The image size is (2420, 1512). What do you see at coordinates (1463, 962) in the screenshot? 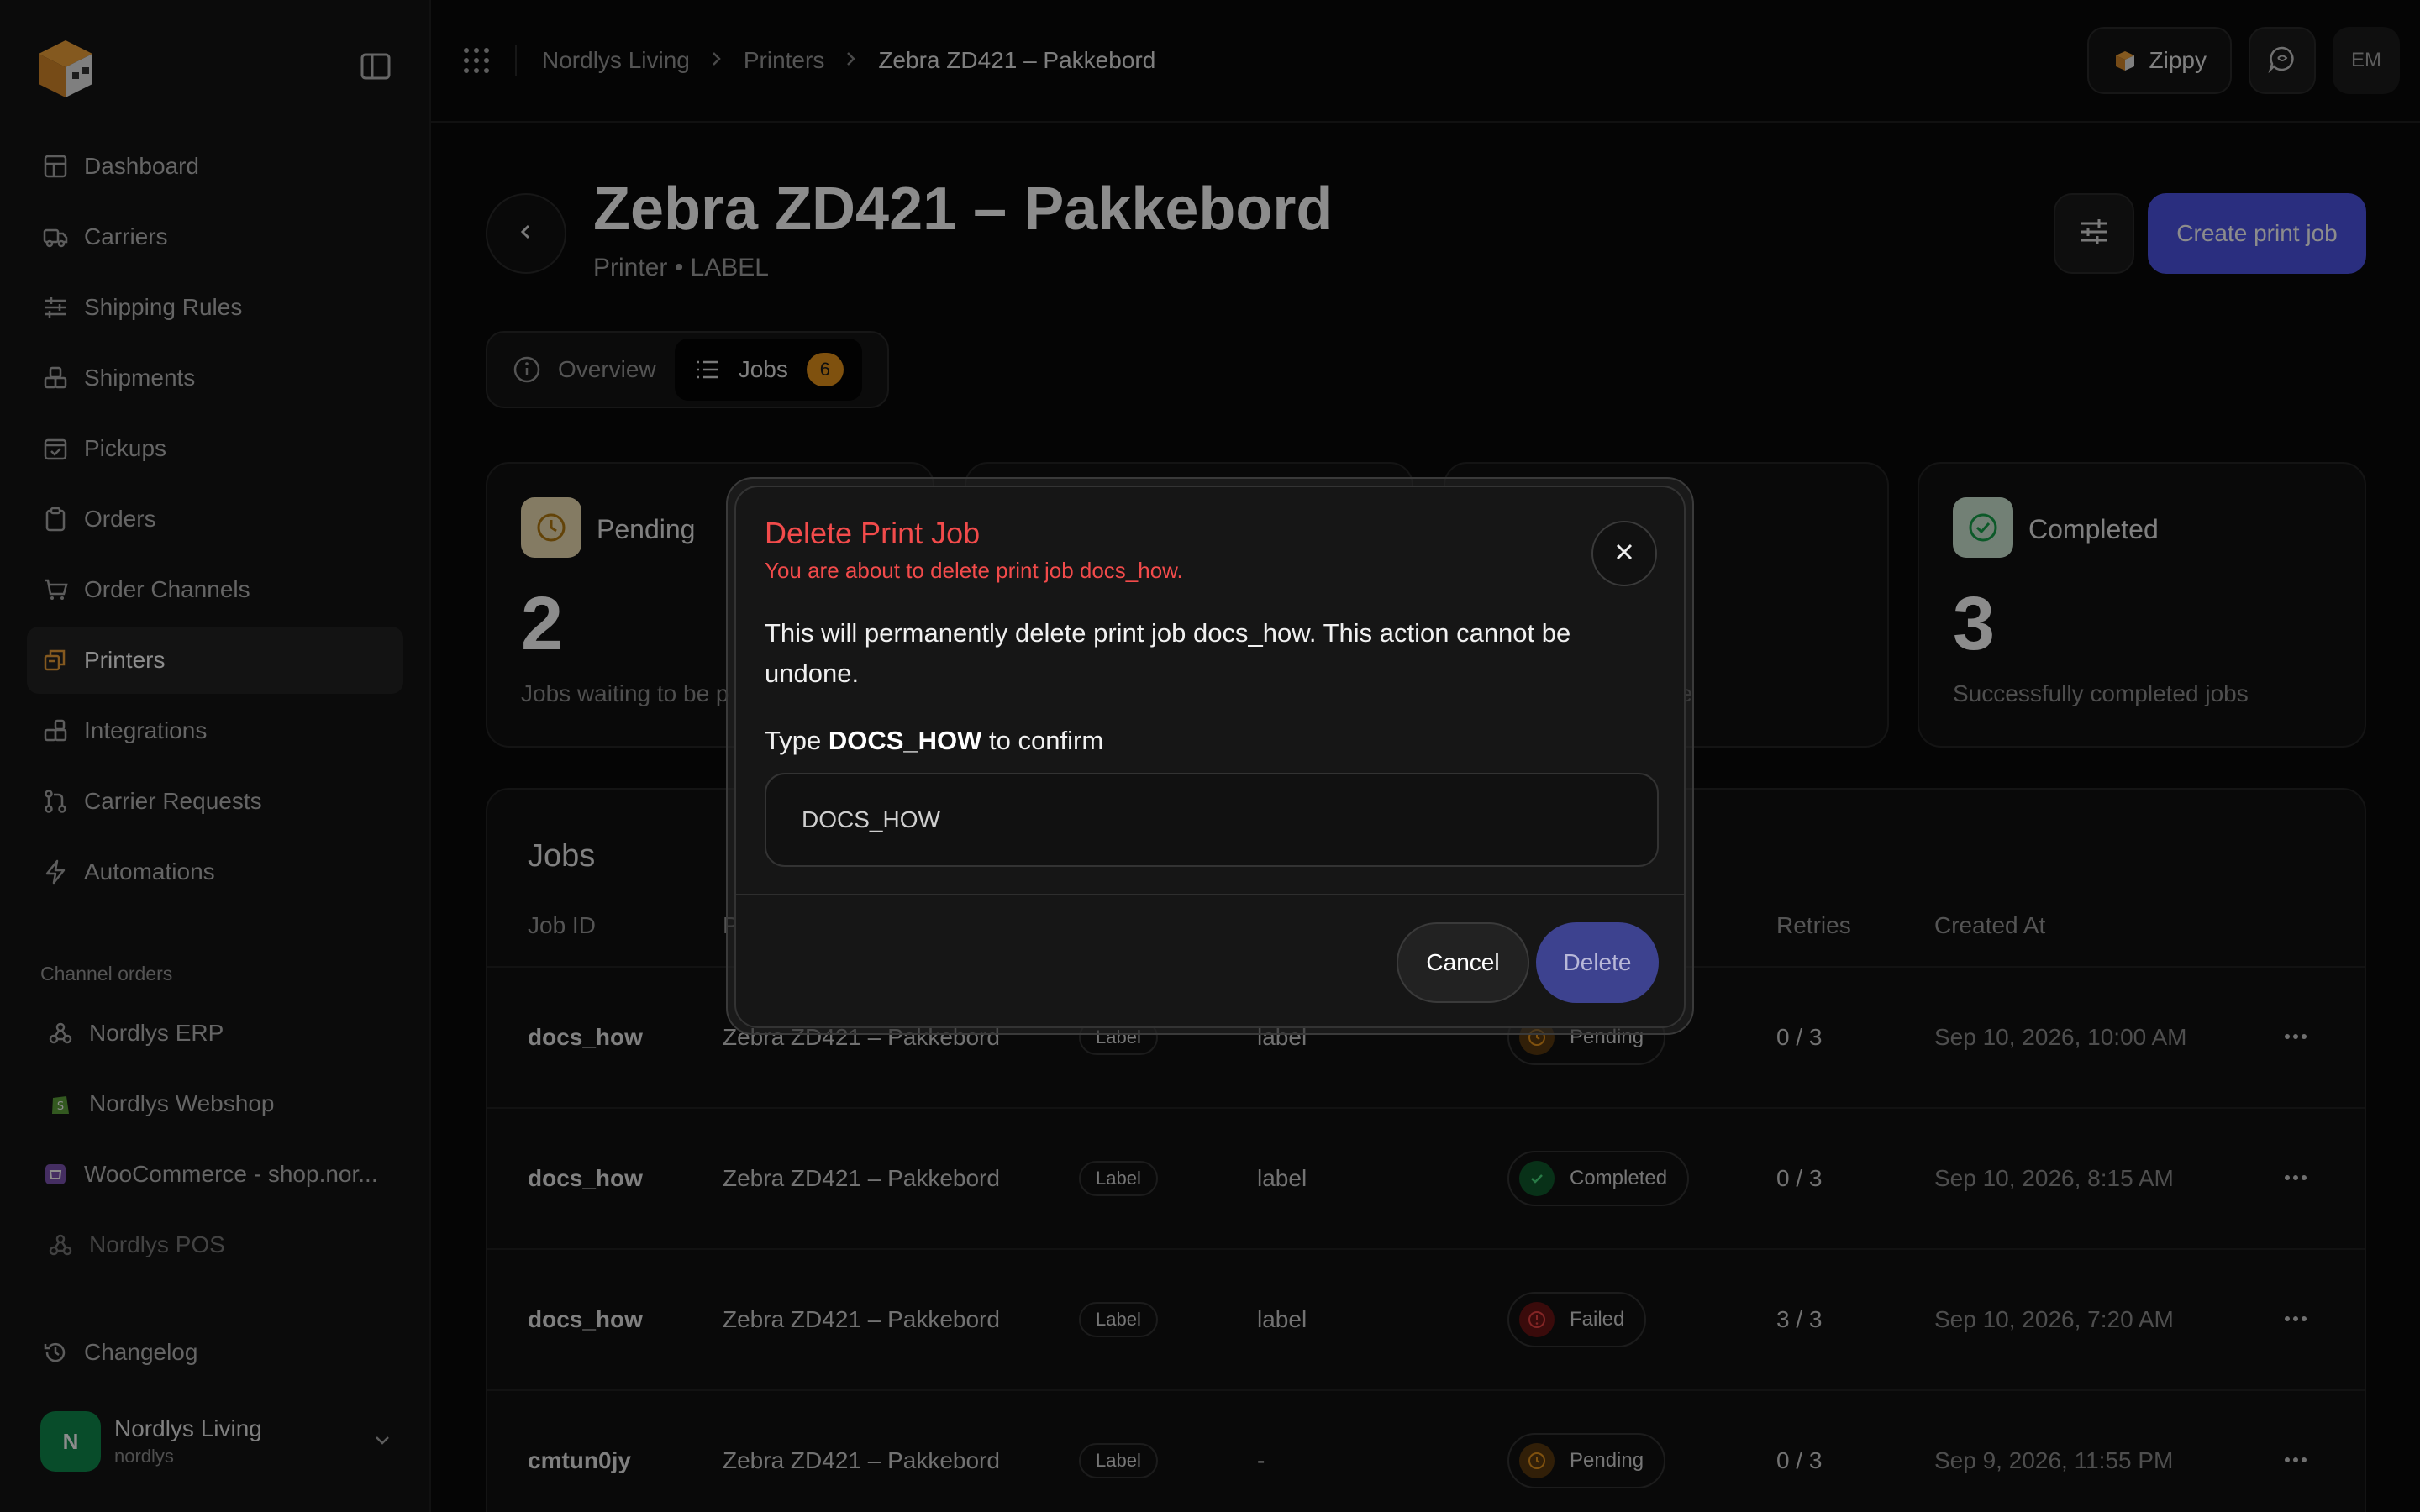
I see `cancel-button: Cancel` at bounding box center [1463, 962].